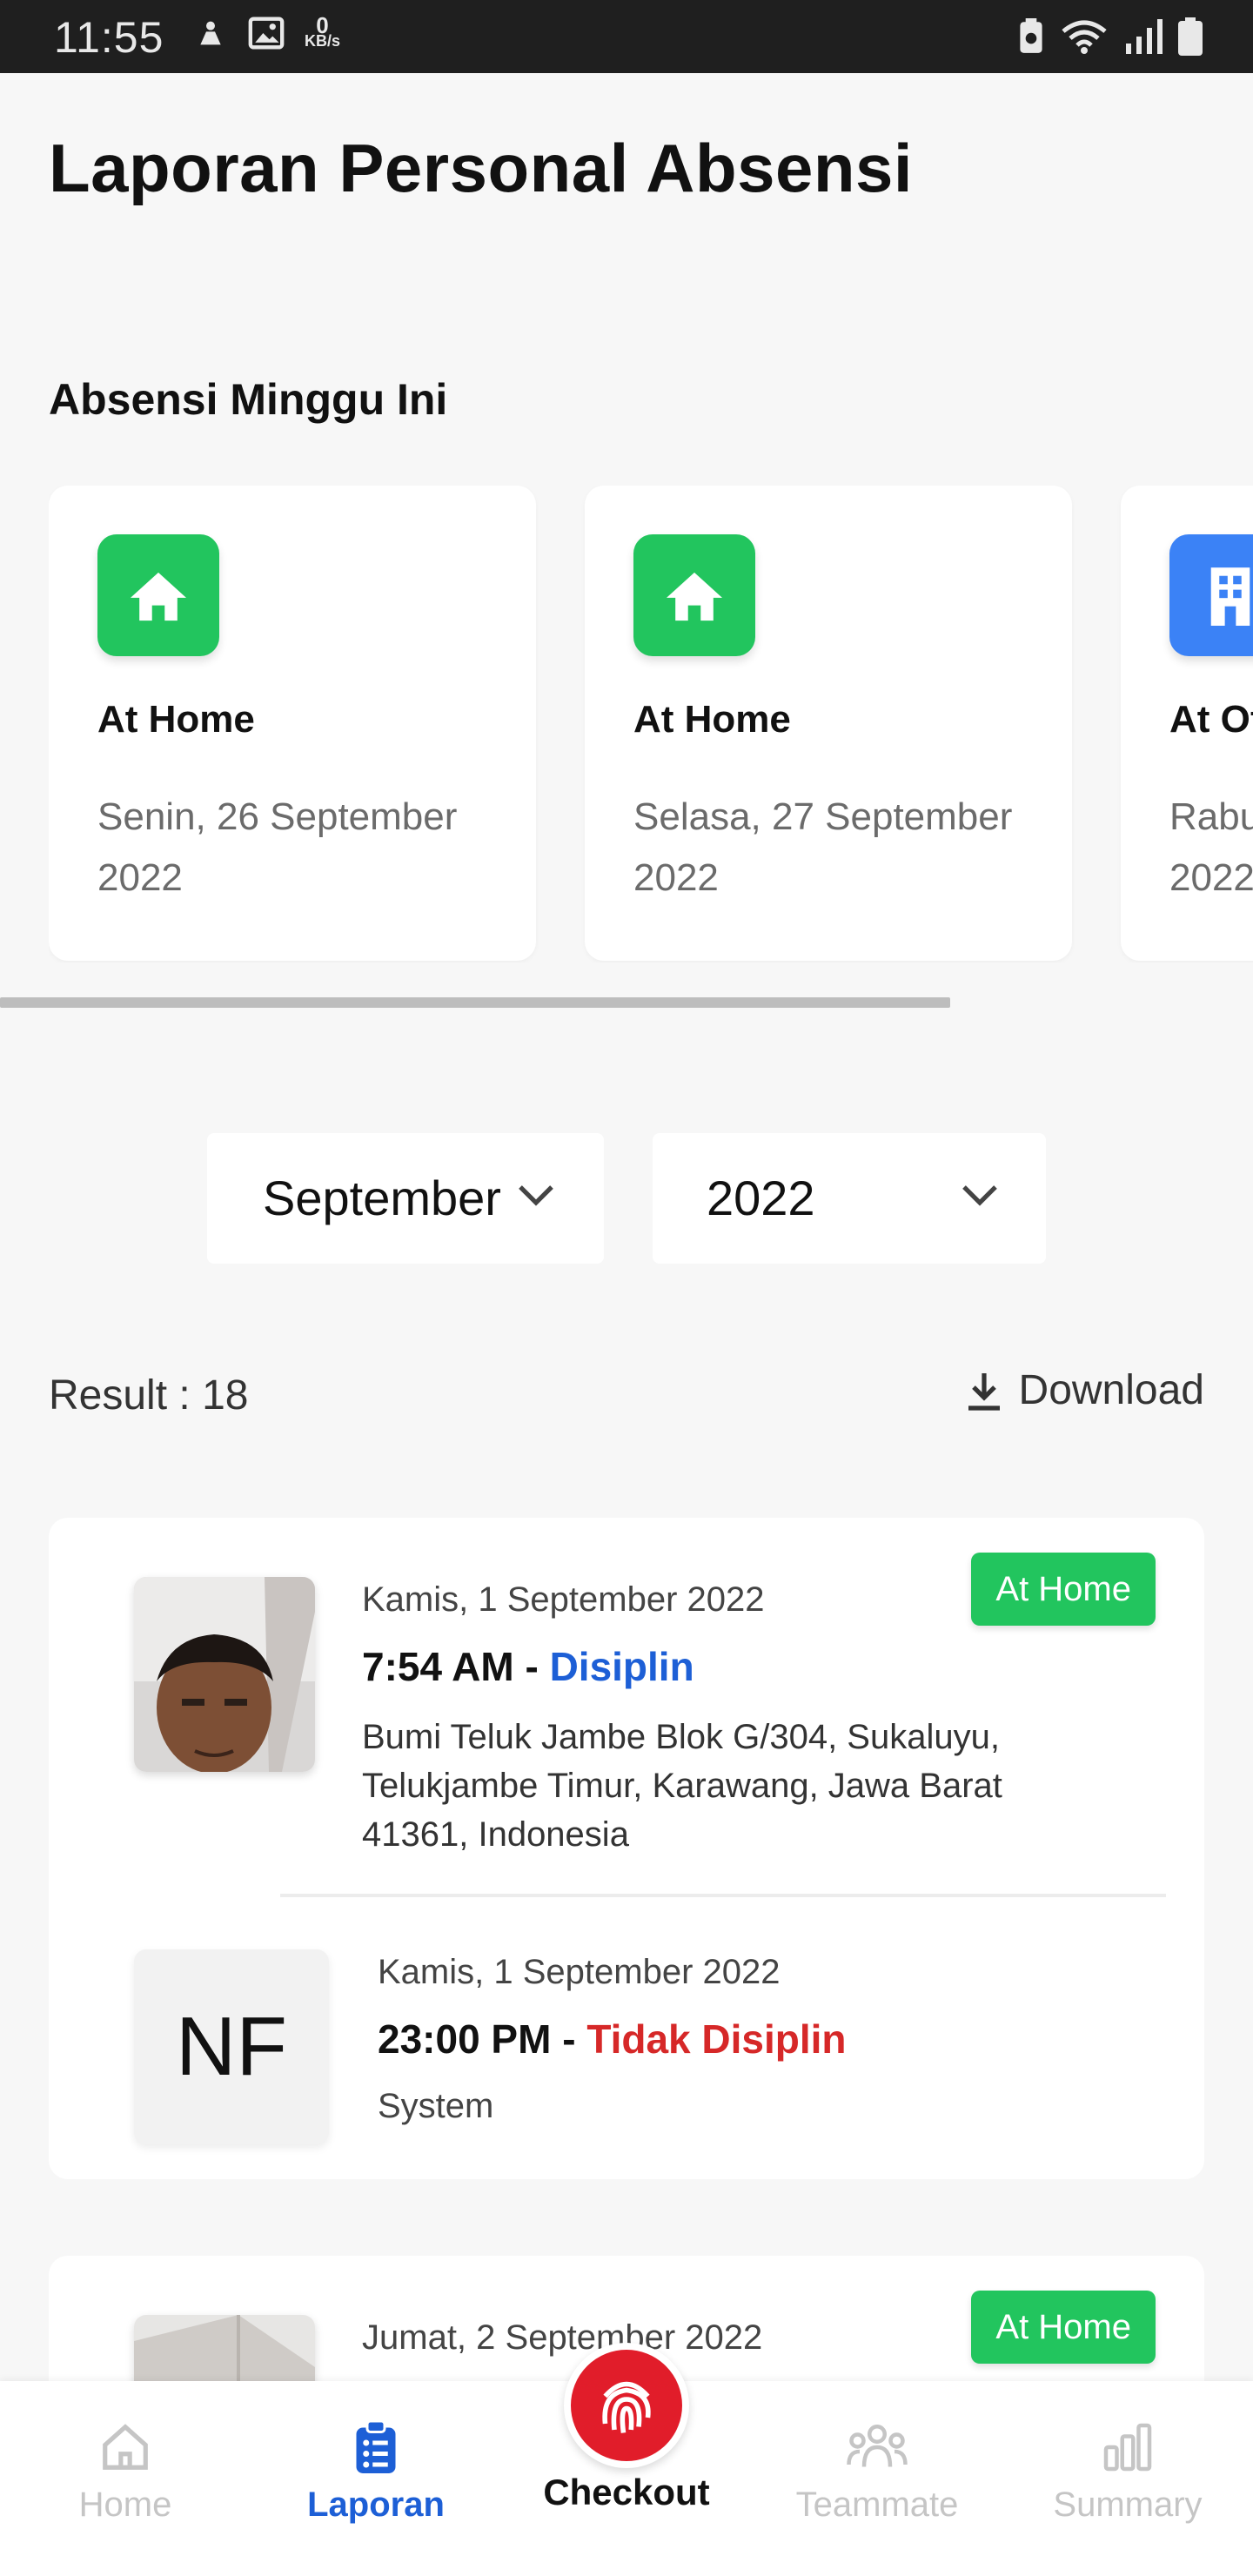 Image resolution: width=1253 pixels, height=2576 pixels. What do you see at coordinates (436, 2106) in the screenshot?
I see `checkout-source: System` at bounding box center [436, 2106].